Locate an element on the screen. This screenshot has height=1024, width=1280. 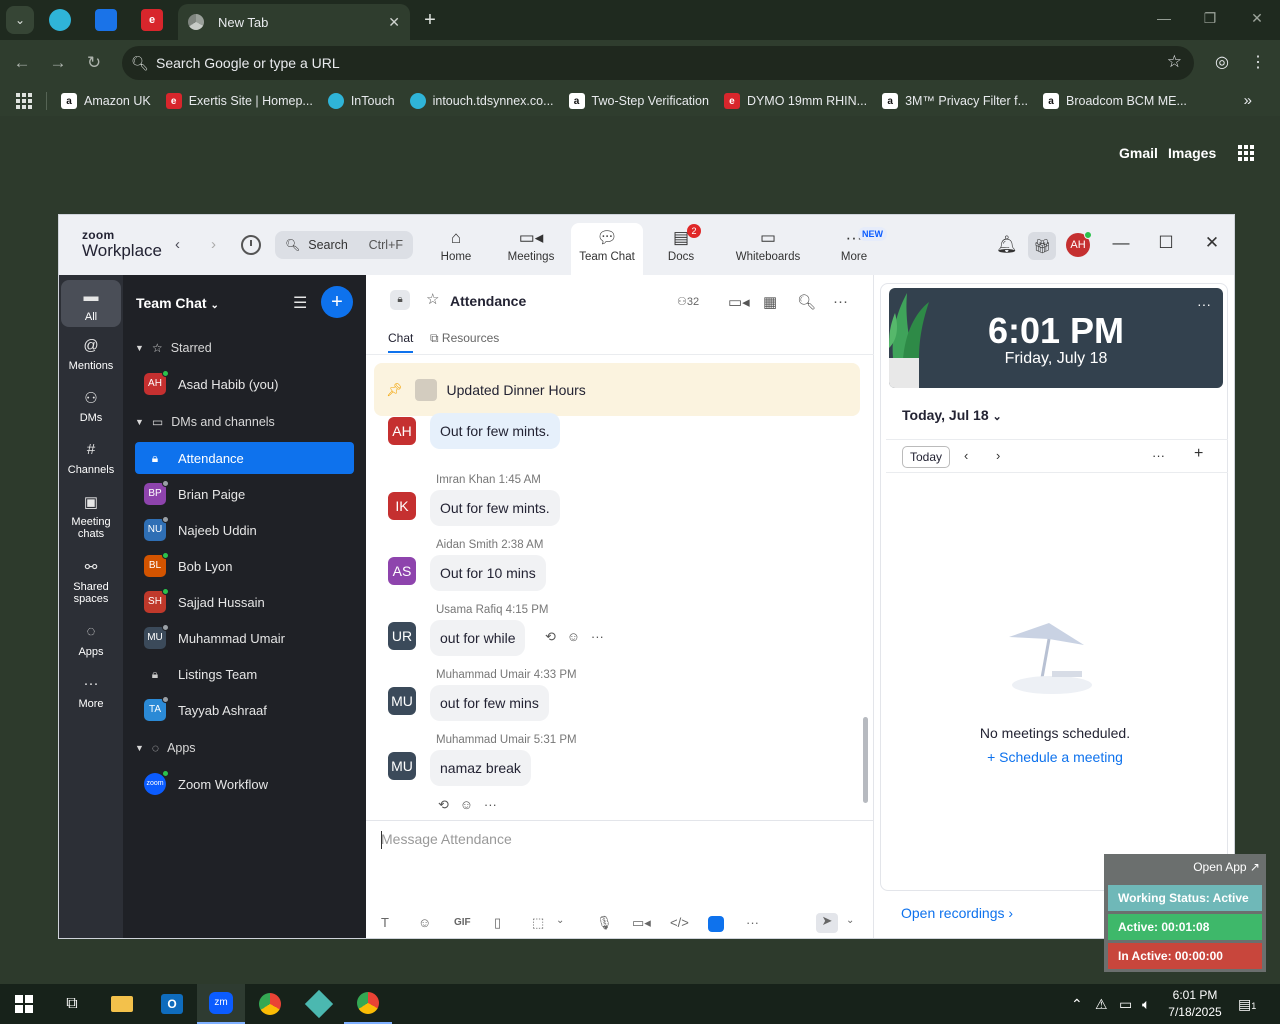
bookmark-star-icon: ☆ is located at coordinates (1174, 62).